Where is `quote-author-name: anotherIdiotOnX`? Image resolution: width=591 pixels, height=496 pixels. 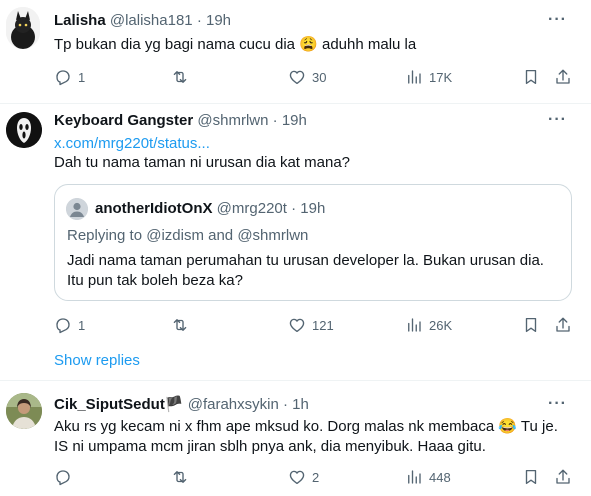
quote-author-name: anotherIdiotOnX is located at coordinates (154, 208).